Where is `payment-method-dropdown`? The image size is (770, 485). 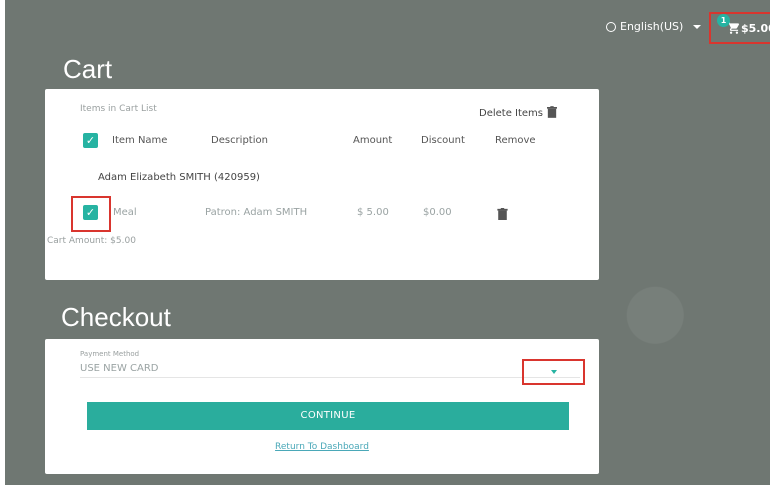
payment-method-dropdown is located at coordinates (553, 372).